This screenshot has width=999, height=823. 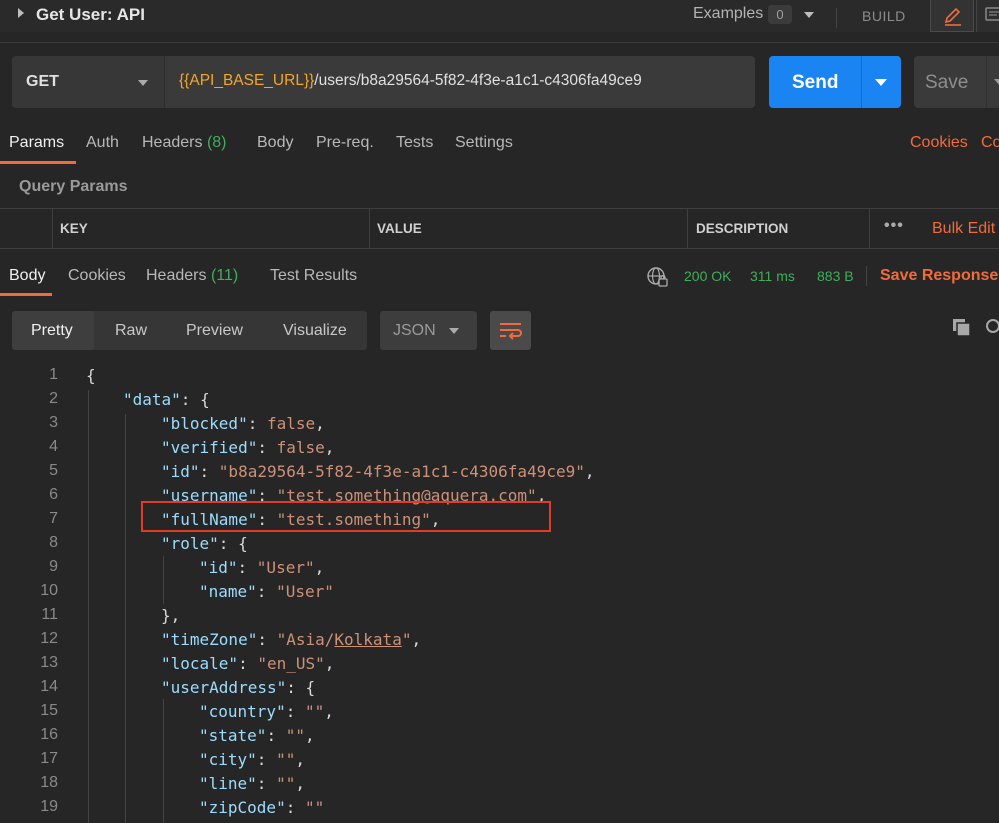 What do you see at coordinates (49, 758) in the screenshot?
I see `line-number: 17` at bounding box center [49, 758].